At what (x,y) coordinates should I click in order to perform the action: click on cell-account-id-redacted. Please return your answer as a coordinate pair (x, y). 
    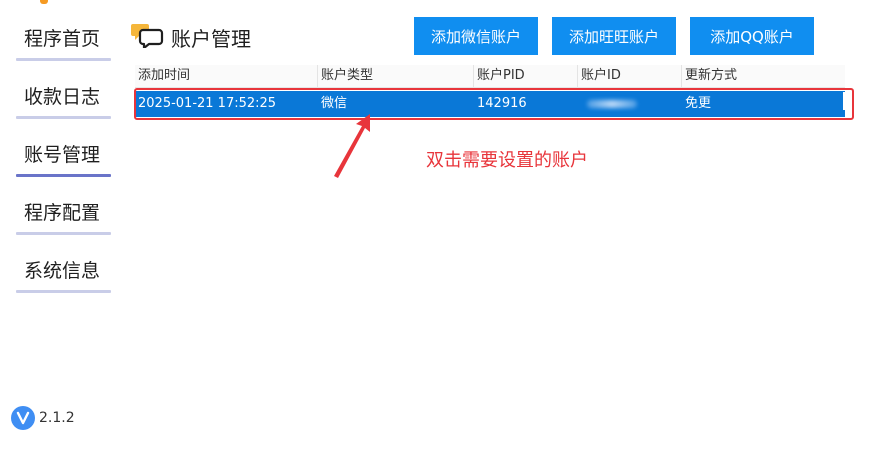
    Looking at the image, I should click on (630, 104).